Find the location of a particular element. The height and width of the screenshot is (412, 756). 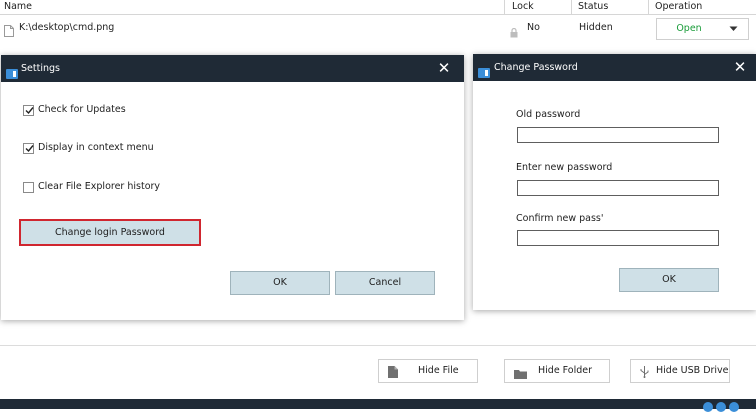

hide-file-button: Hide File is located at coordinates (428, 371).